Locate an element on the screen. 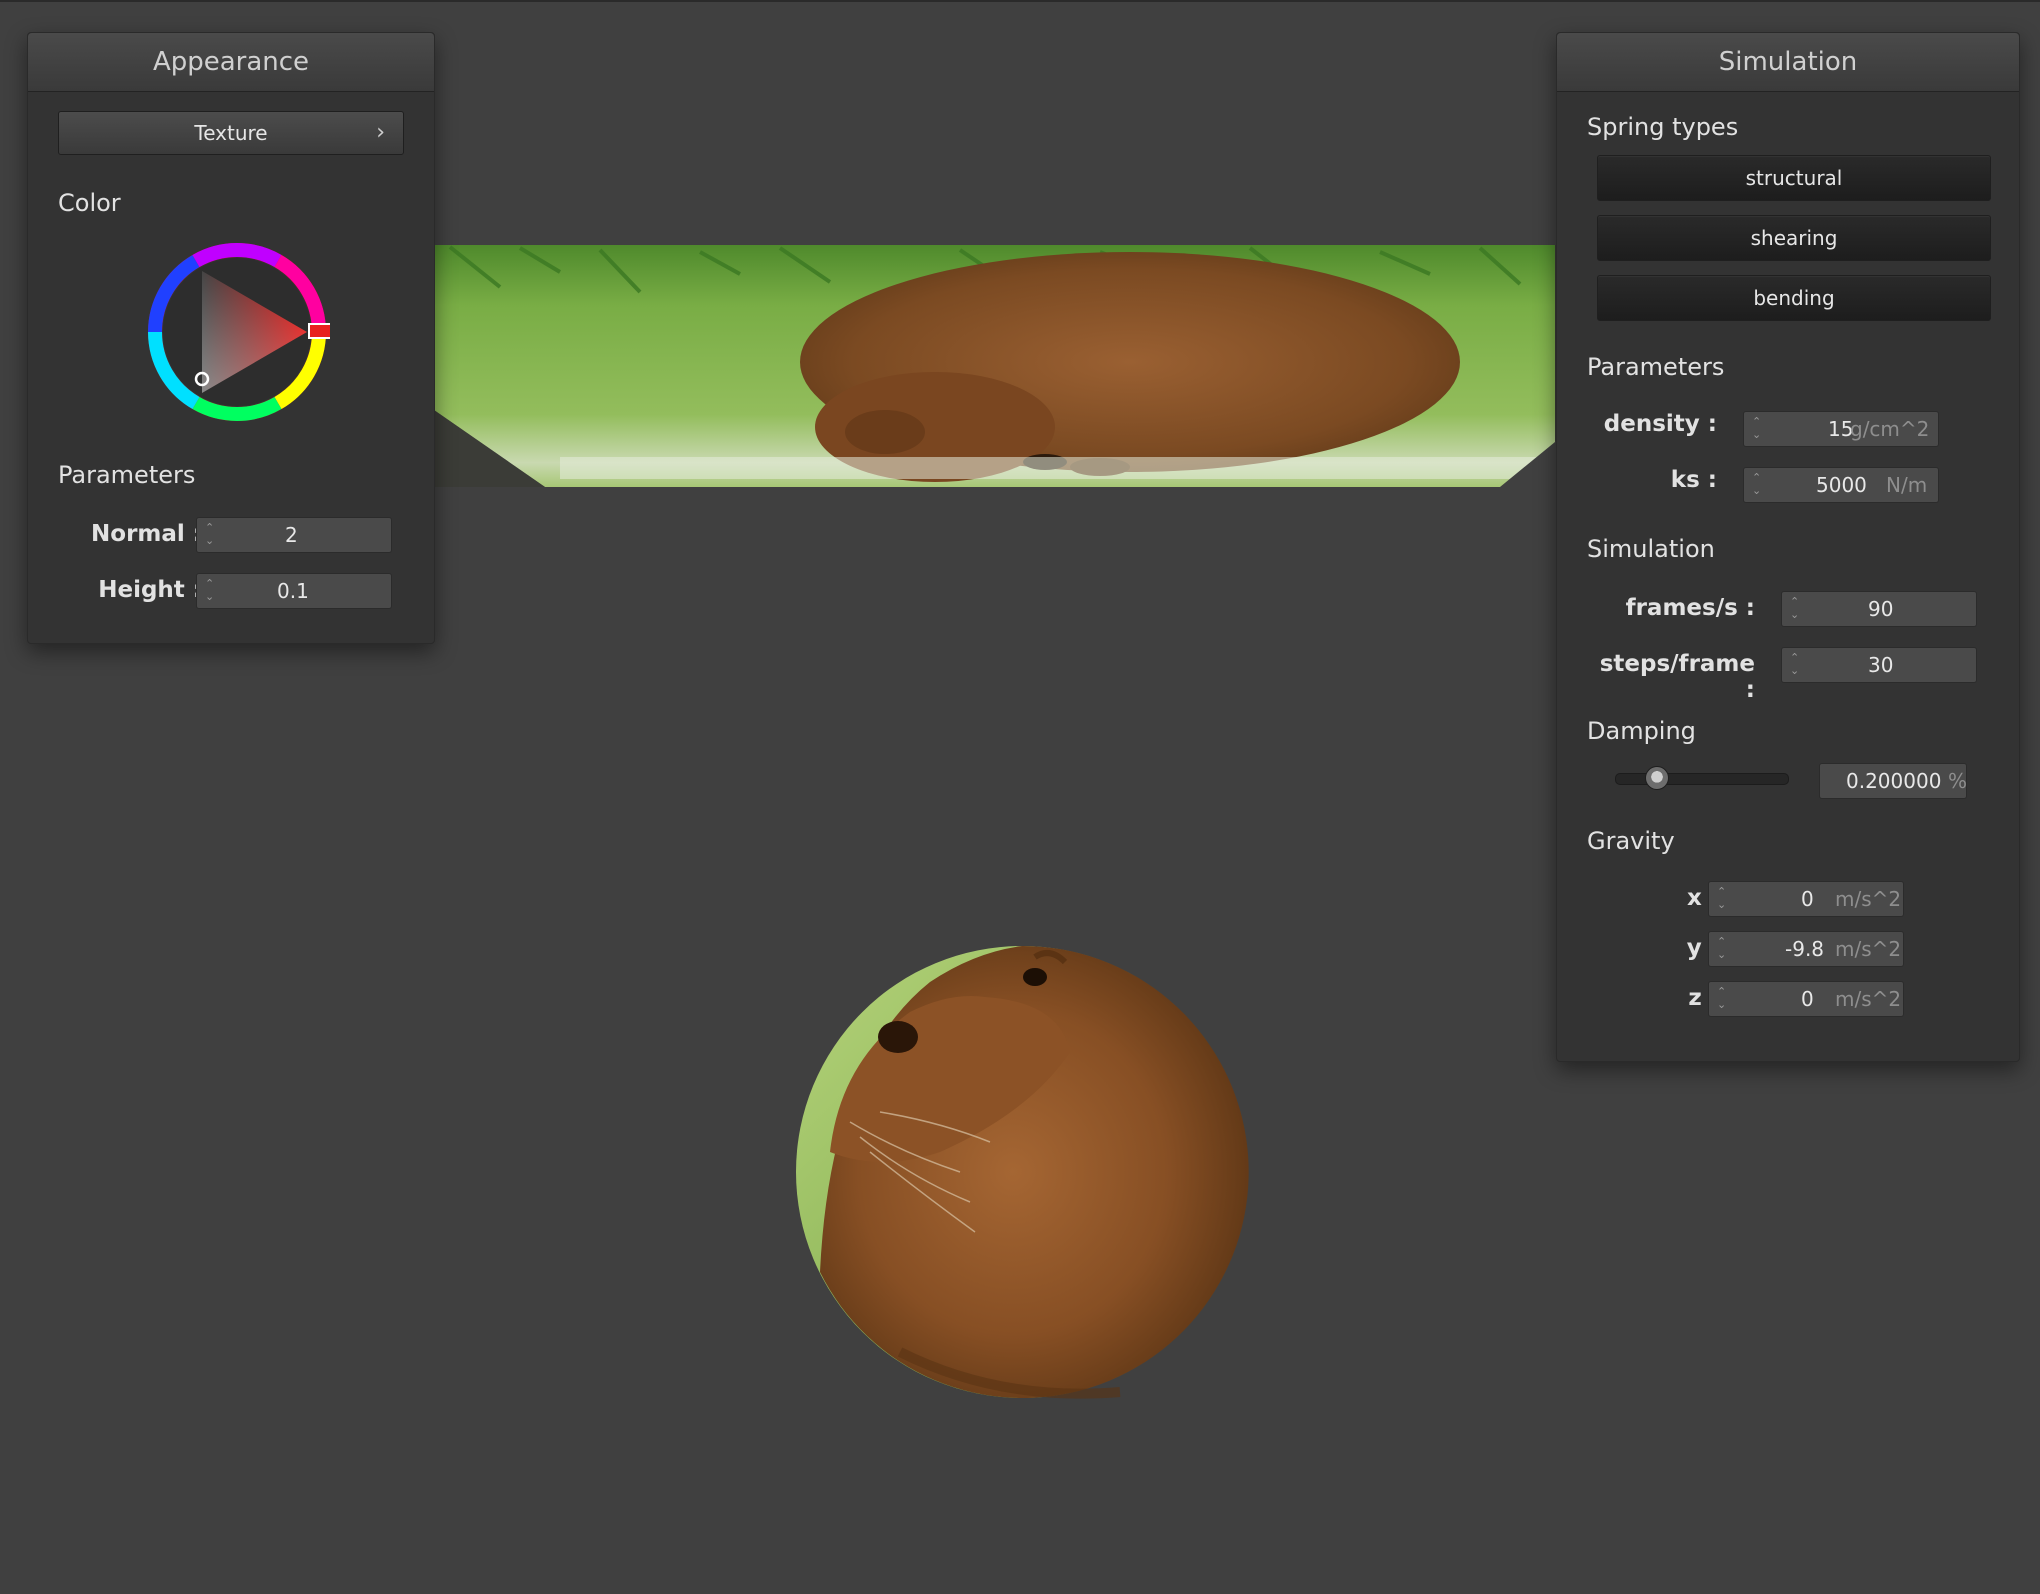 This screenshot has width=2040, height=1594. textured-sphere is located at coordinates (1022, 1172).